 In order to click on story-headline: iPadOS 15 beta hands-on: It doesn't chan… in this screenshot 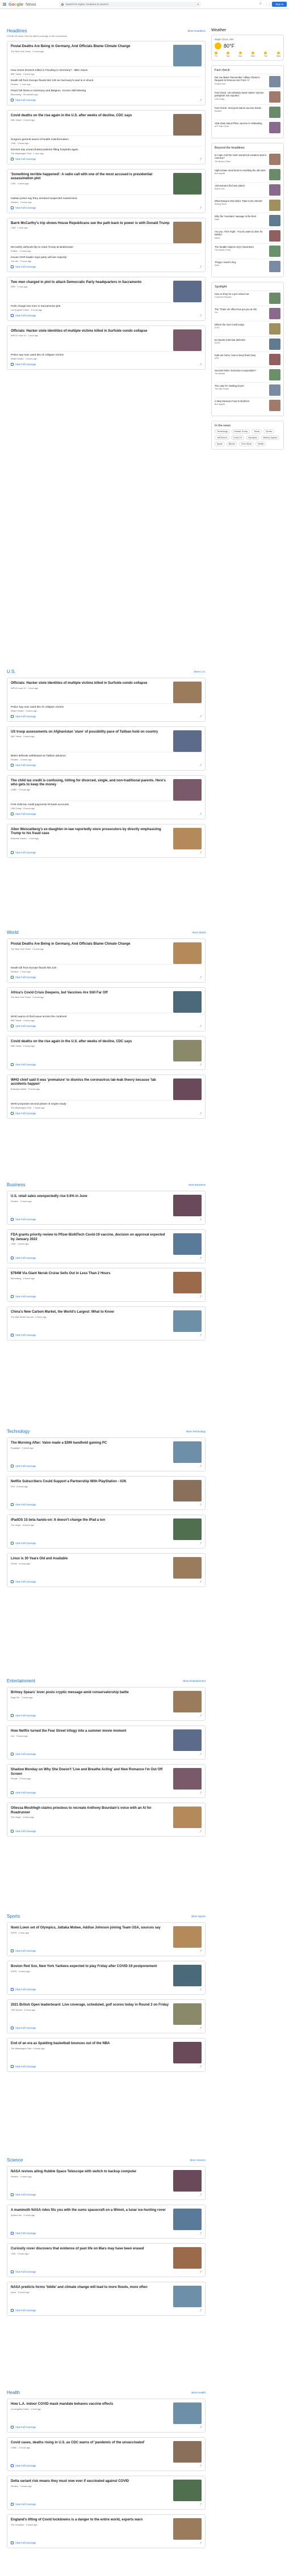, I will do `click(90, 1520)`.